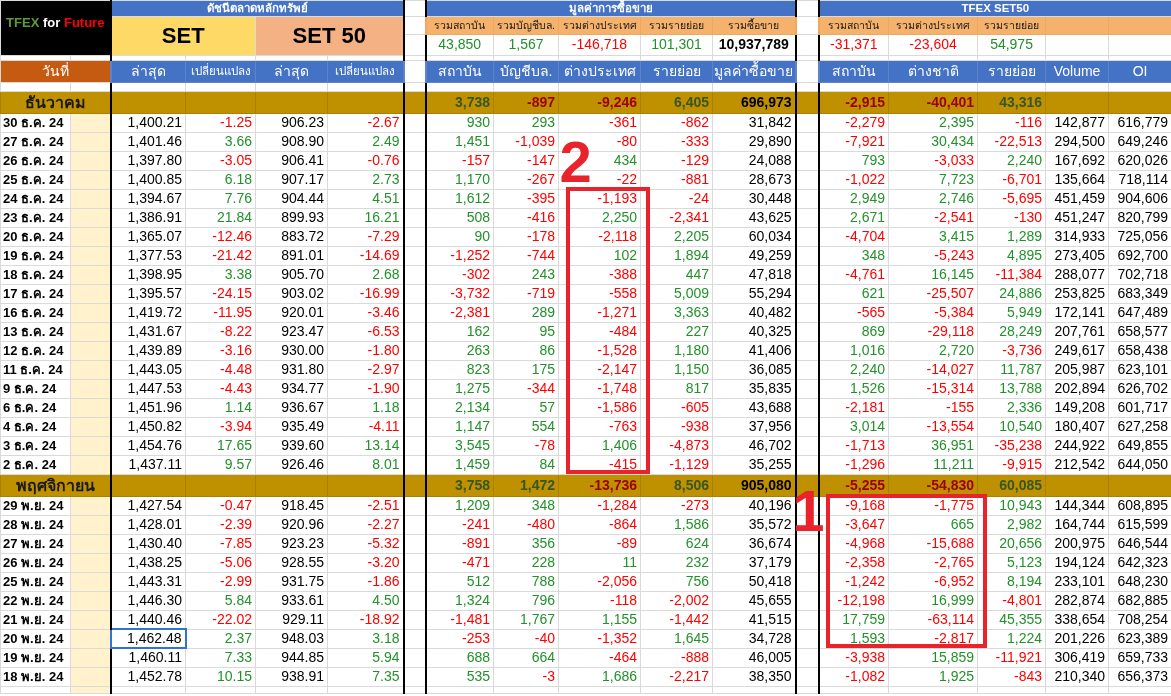 The image size is (1171, 696). What do you see at coordinates (291, 237) in the screenshot?
I see `table-cell: 883.72` at bounding box center [291, 237].